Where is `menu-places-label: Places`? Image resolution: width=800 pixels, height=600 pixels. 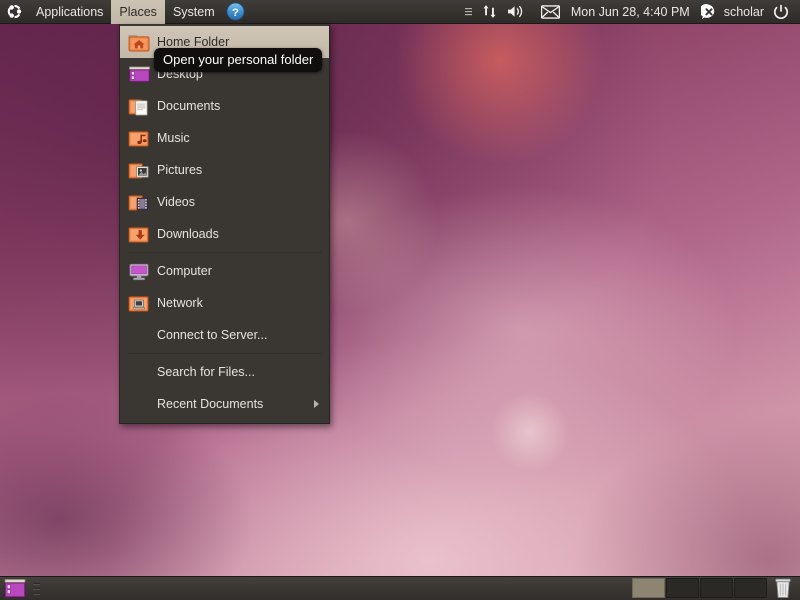 menu-places-label: Places is located at coordinates (138, 11).